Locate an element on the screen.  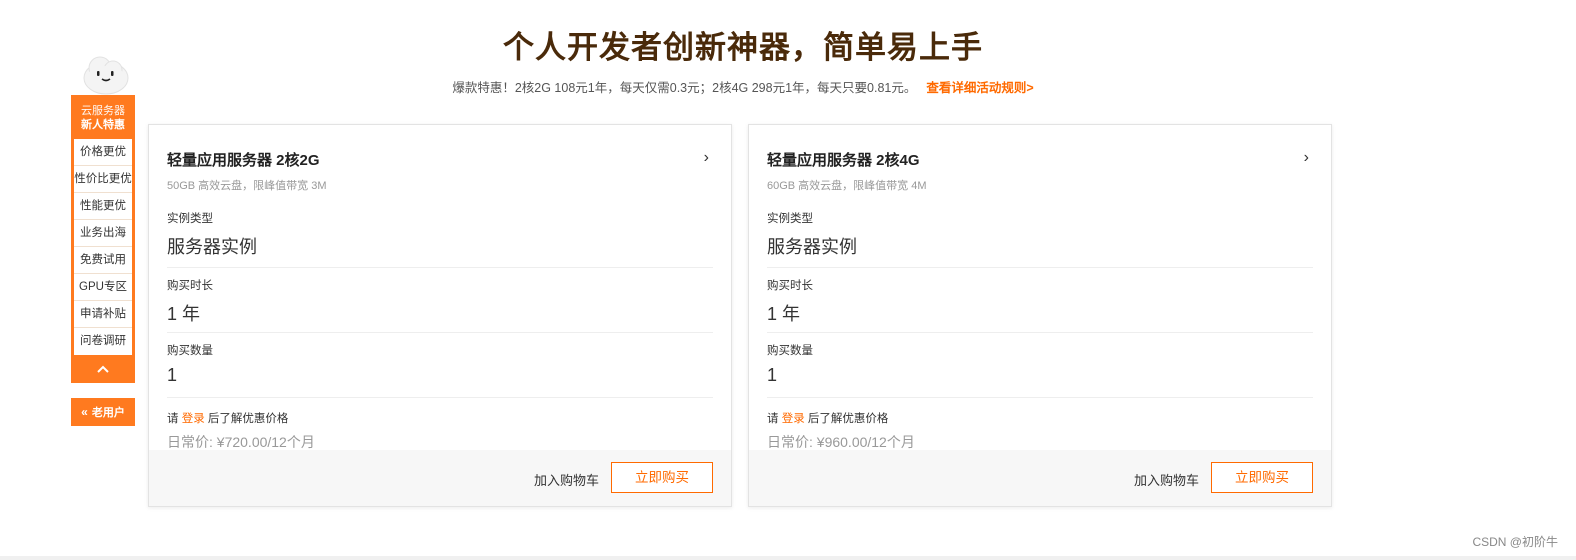
side-nav-collapse-button is located at coordinates (103, 369).